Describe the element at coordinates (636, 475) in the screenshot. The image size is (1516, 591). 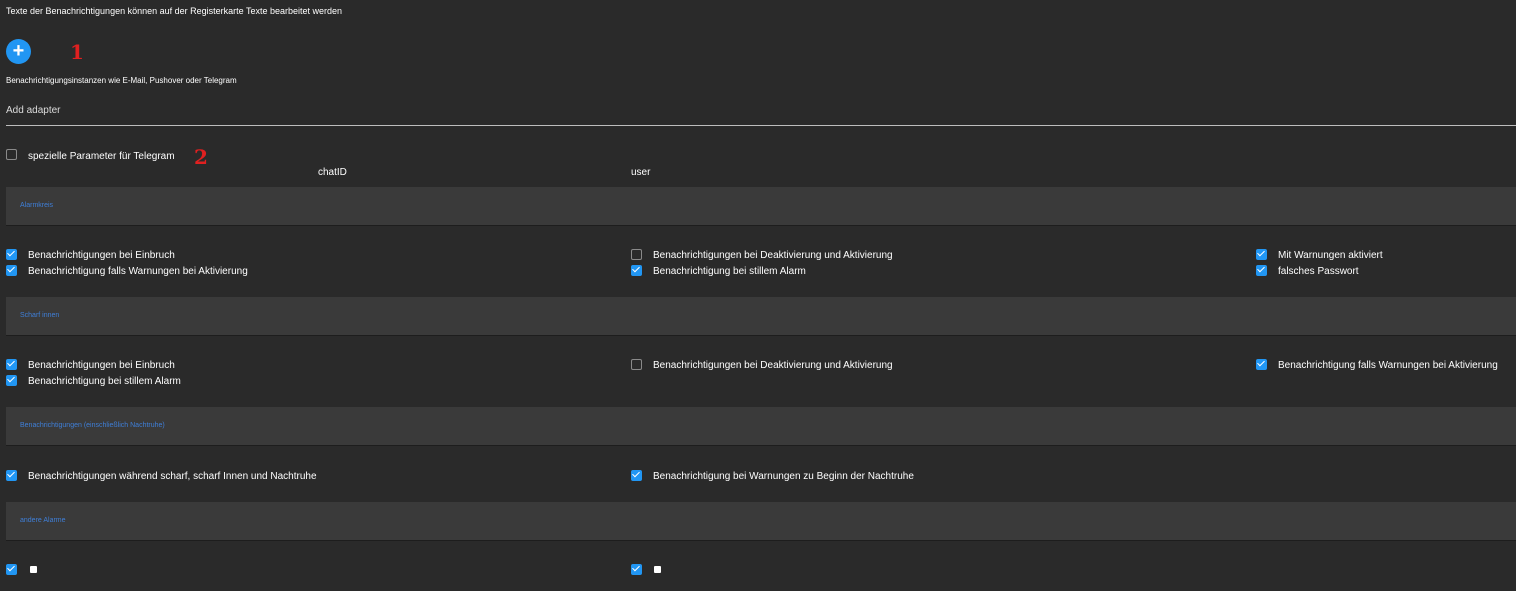
I see `checkbox-warnungen-nachtruhe` at that location.